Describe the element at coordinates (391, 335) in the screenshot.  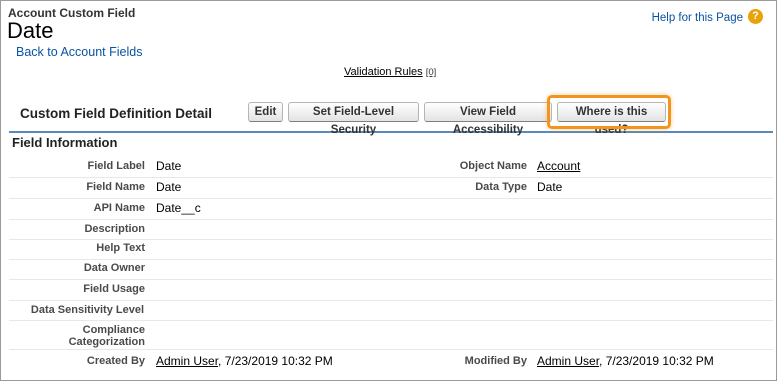
I see `field-row: Compliance Categorization` at that location.